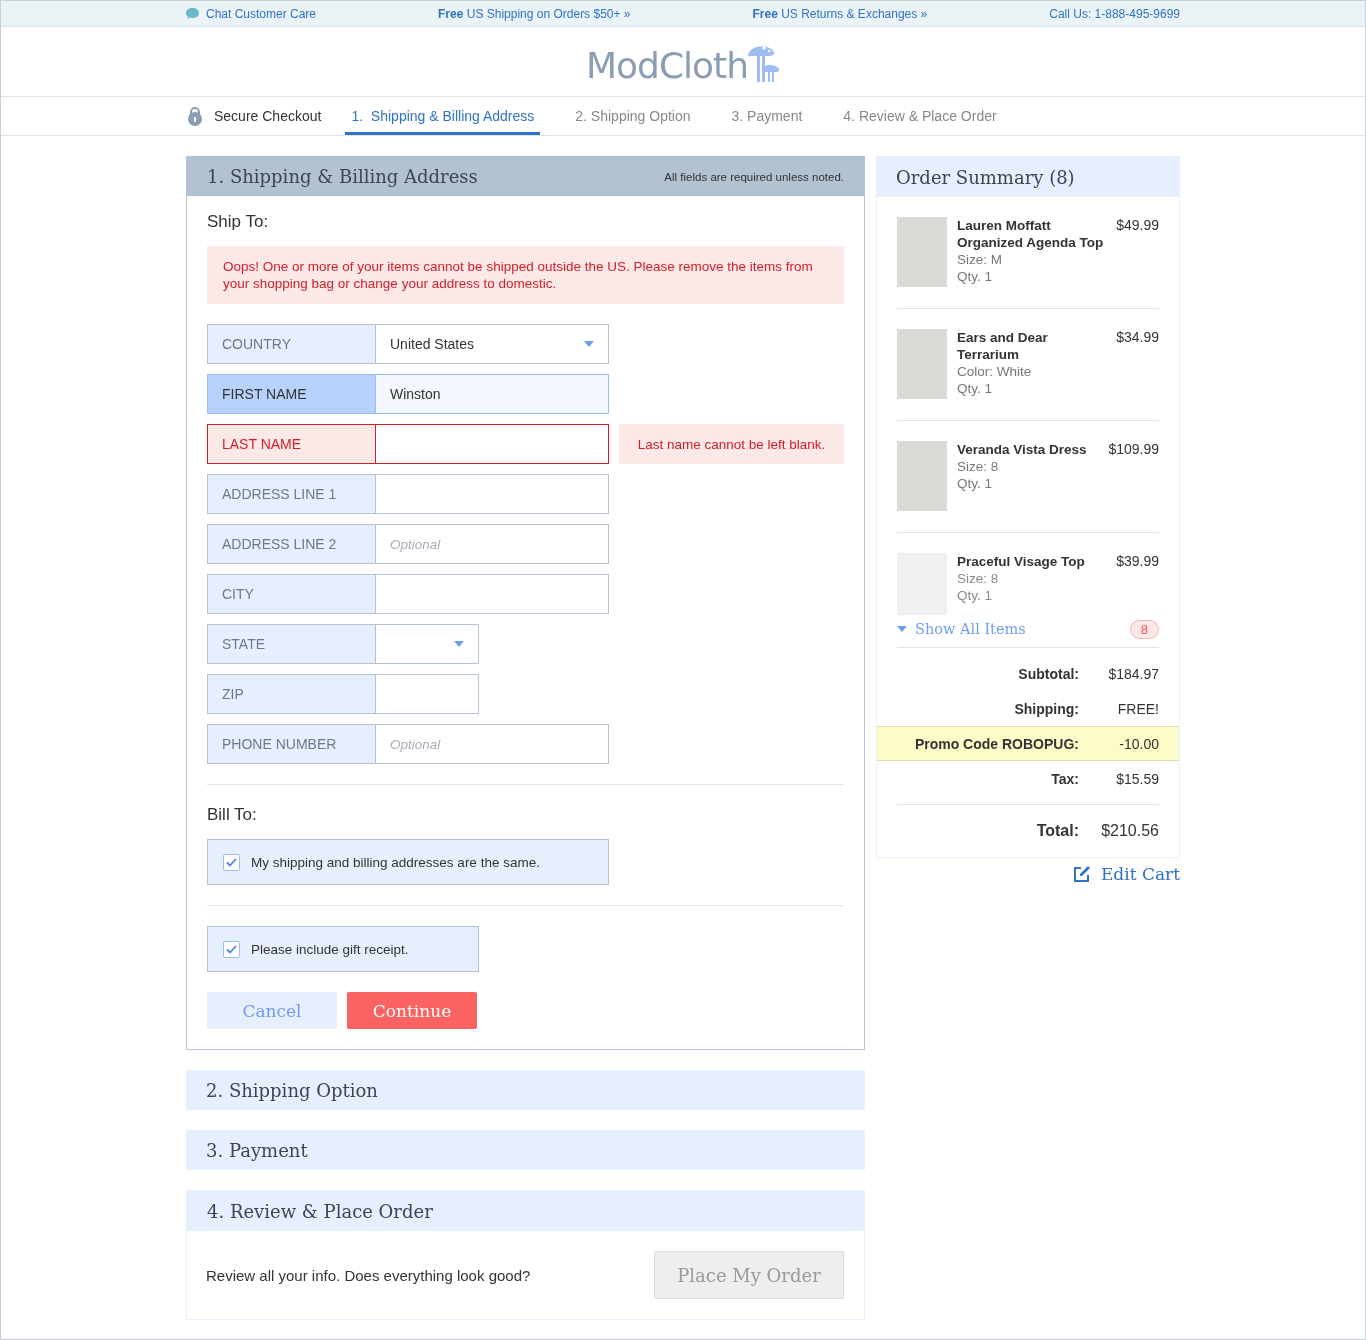  I want to click on lock-icon, so click(195, 116).